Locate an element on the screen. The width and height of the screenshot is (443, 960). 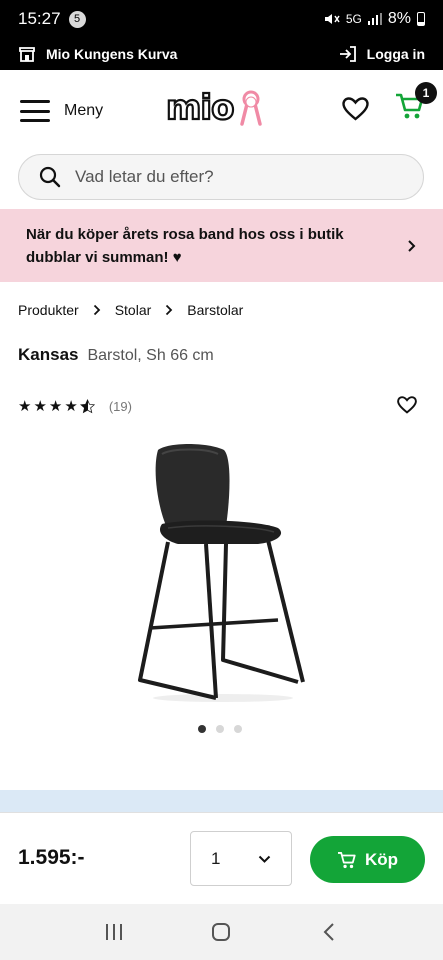
product-title: Kansas Barstol, Sh 66 cm is located at coordinates (116, 355).